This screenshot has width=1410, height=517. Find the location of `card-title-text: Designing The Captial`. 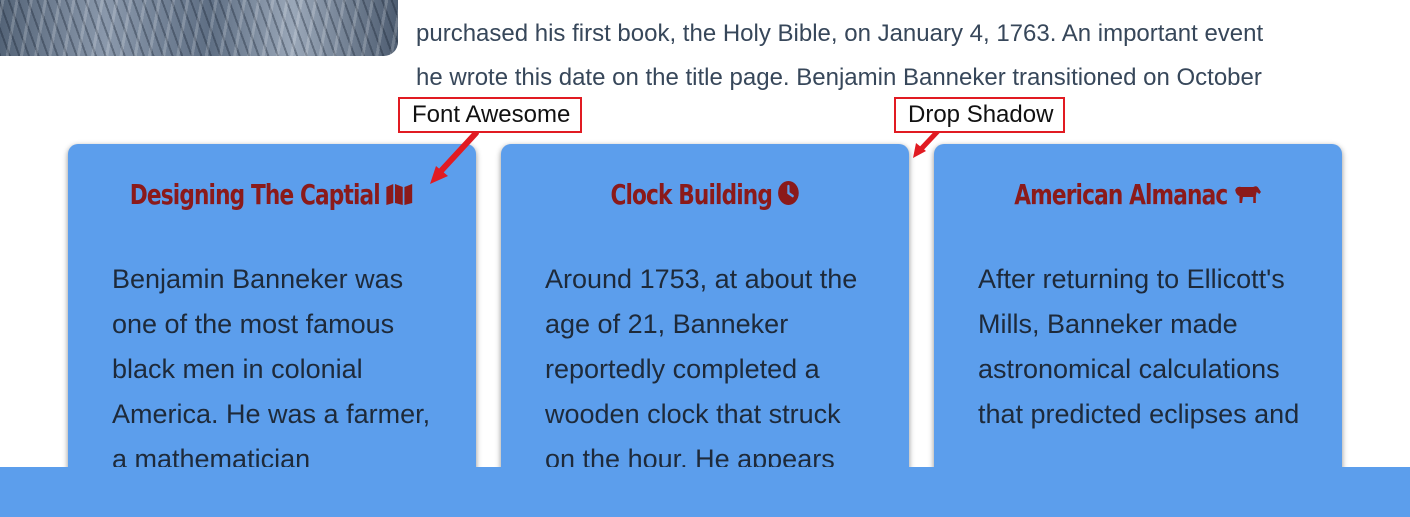

card-title-text: Designing The Captial is located at coordinates (255, 194).